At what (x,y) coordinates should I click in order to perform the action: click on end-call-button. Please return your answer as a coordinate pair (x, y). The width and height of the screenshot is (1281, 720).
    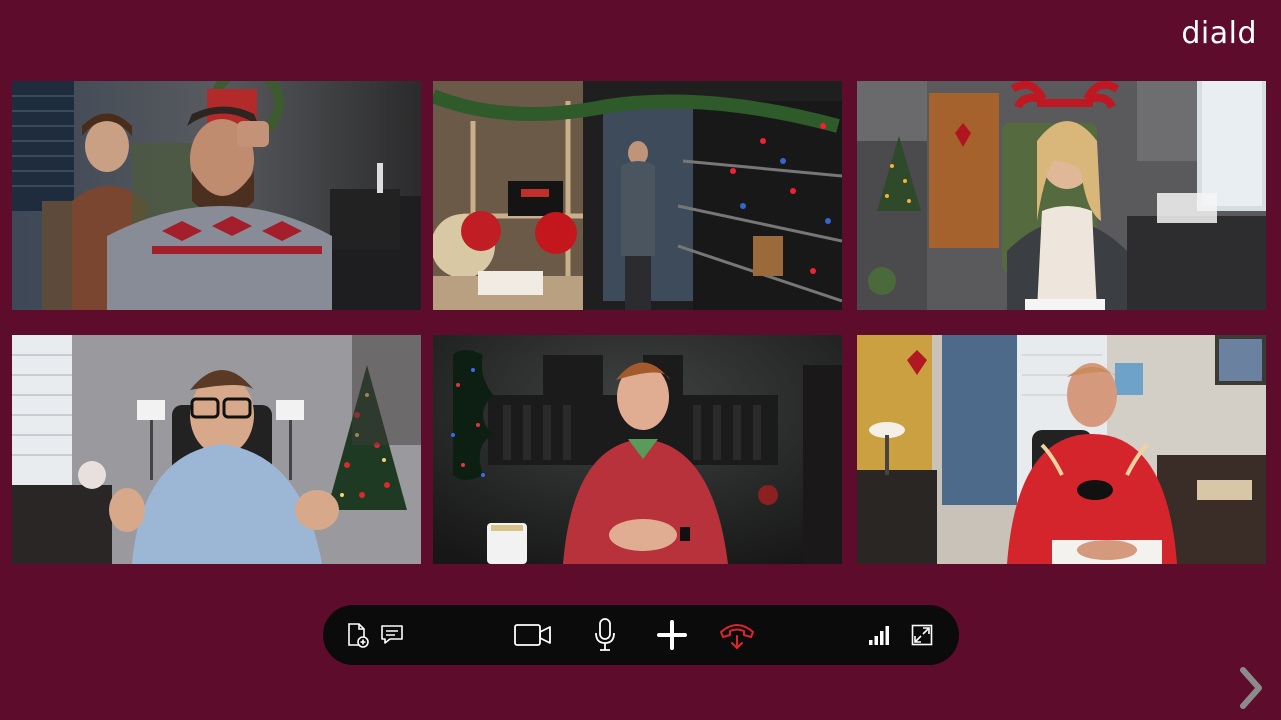
    Looking at the image, I should click on (737, 635).